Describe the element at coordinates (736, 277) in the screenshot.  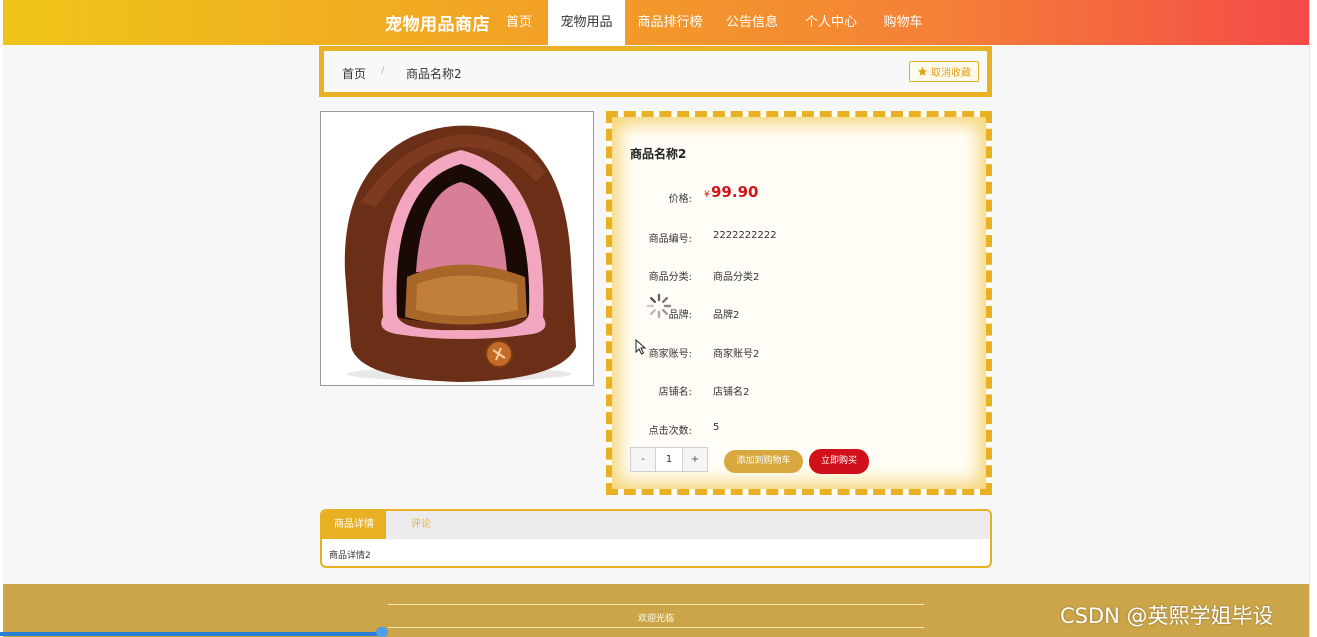
I see `category-value: 商品分类2` at that location.